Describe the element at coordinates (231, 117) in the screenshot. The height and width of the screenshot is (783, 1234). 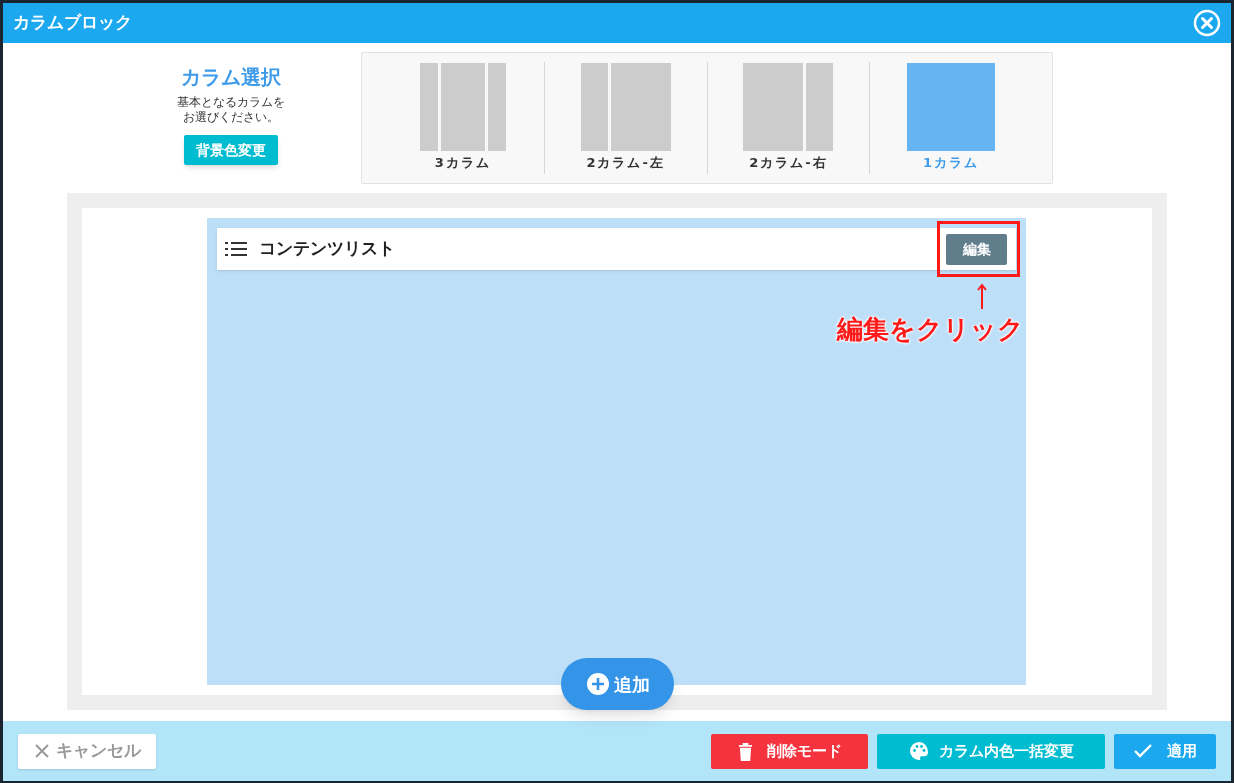
I see `description-text: お選びください。` at that location.